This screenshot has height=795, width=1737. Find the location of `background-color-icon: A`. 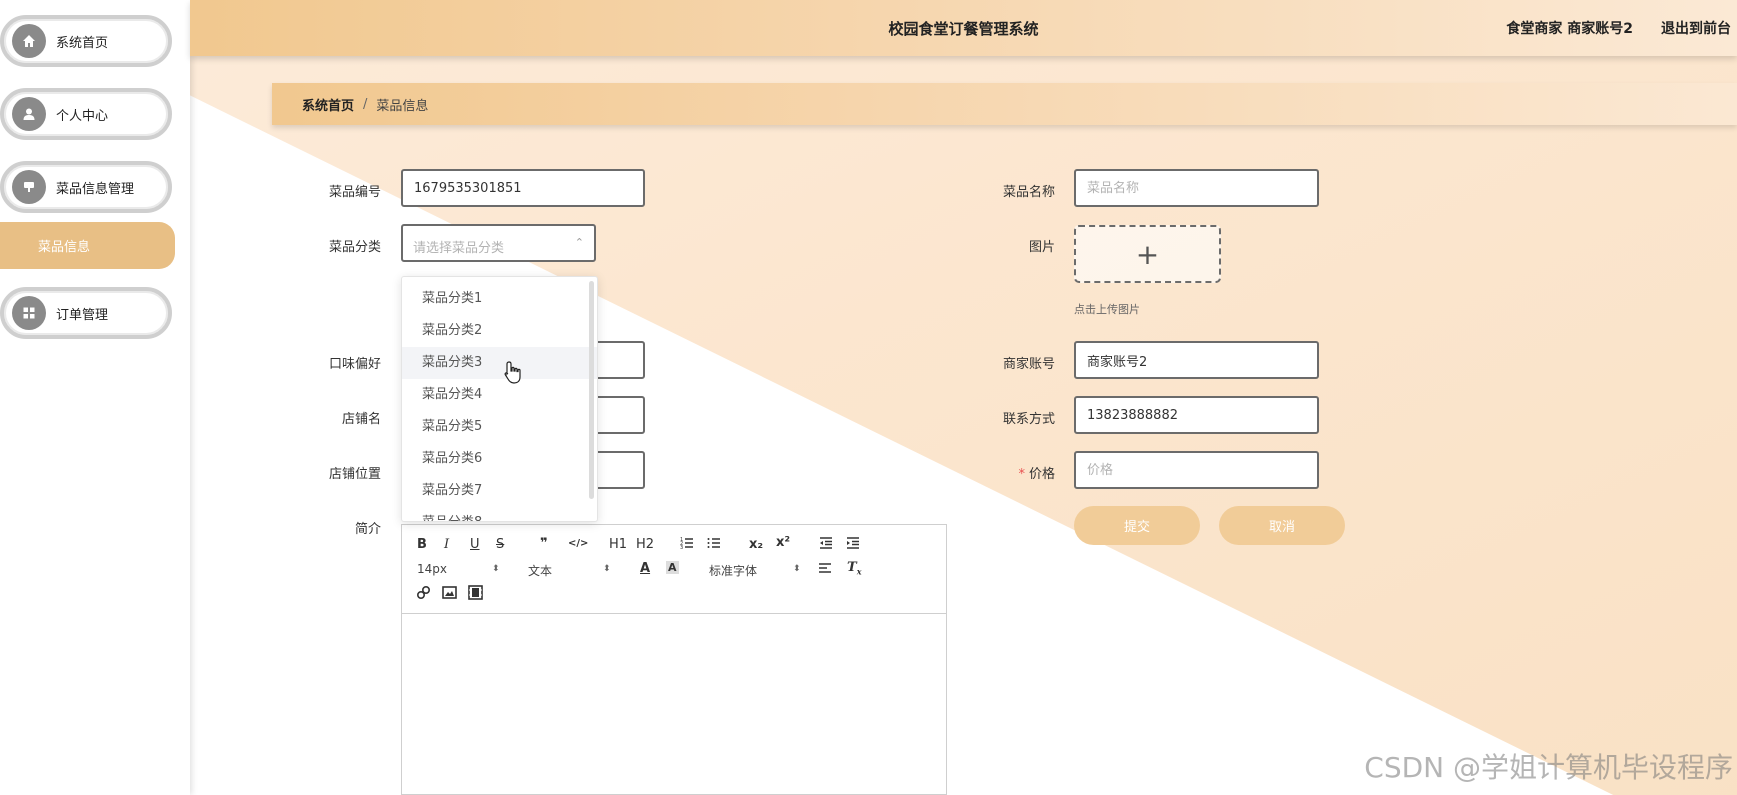

background-color-icon: A is located at coordinates (672, 567).